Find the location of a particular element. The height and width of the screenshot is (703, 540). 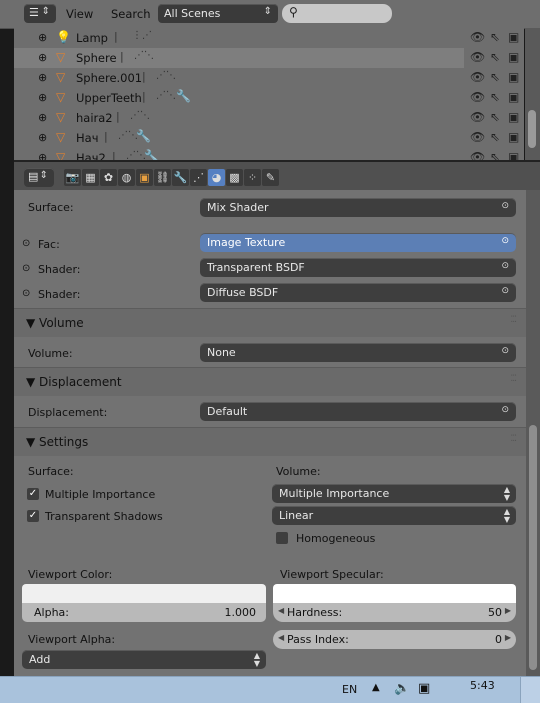

tab-render-layers: ▦ is located at coordinates (90, 177).